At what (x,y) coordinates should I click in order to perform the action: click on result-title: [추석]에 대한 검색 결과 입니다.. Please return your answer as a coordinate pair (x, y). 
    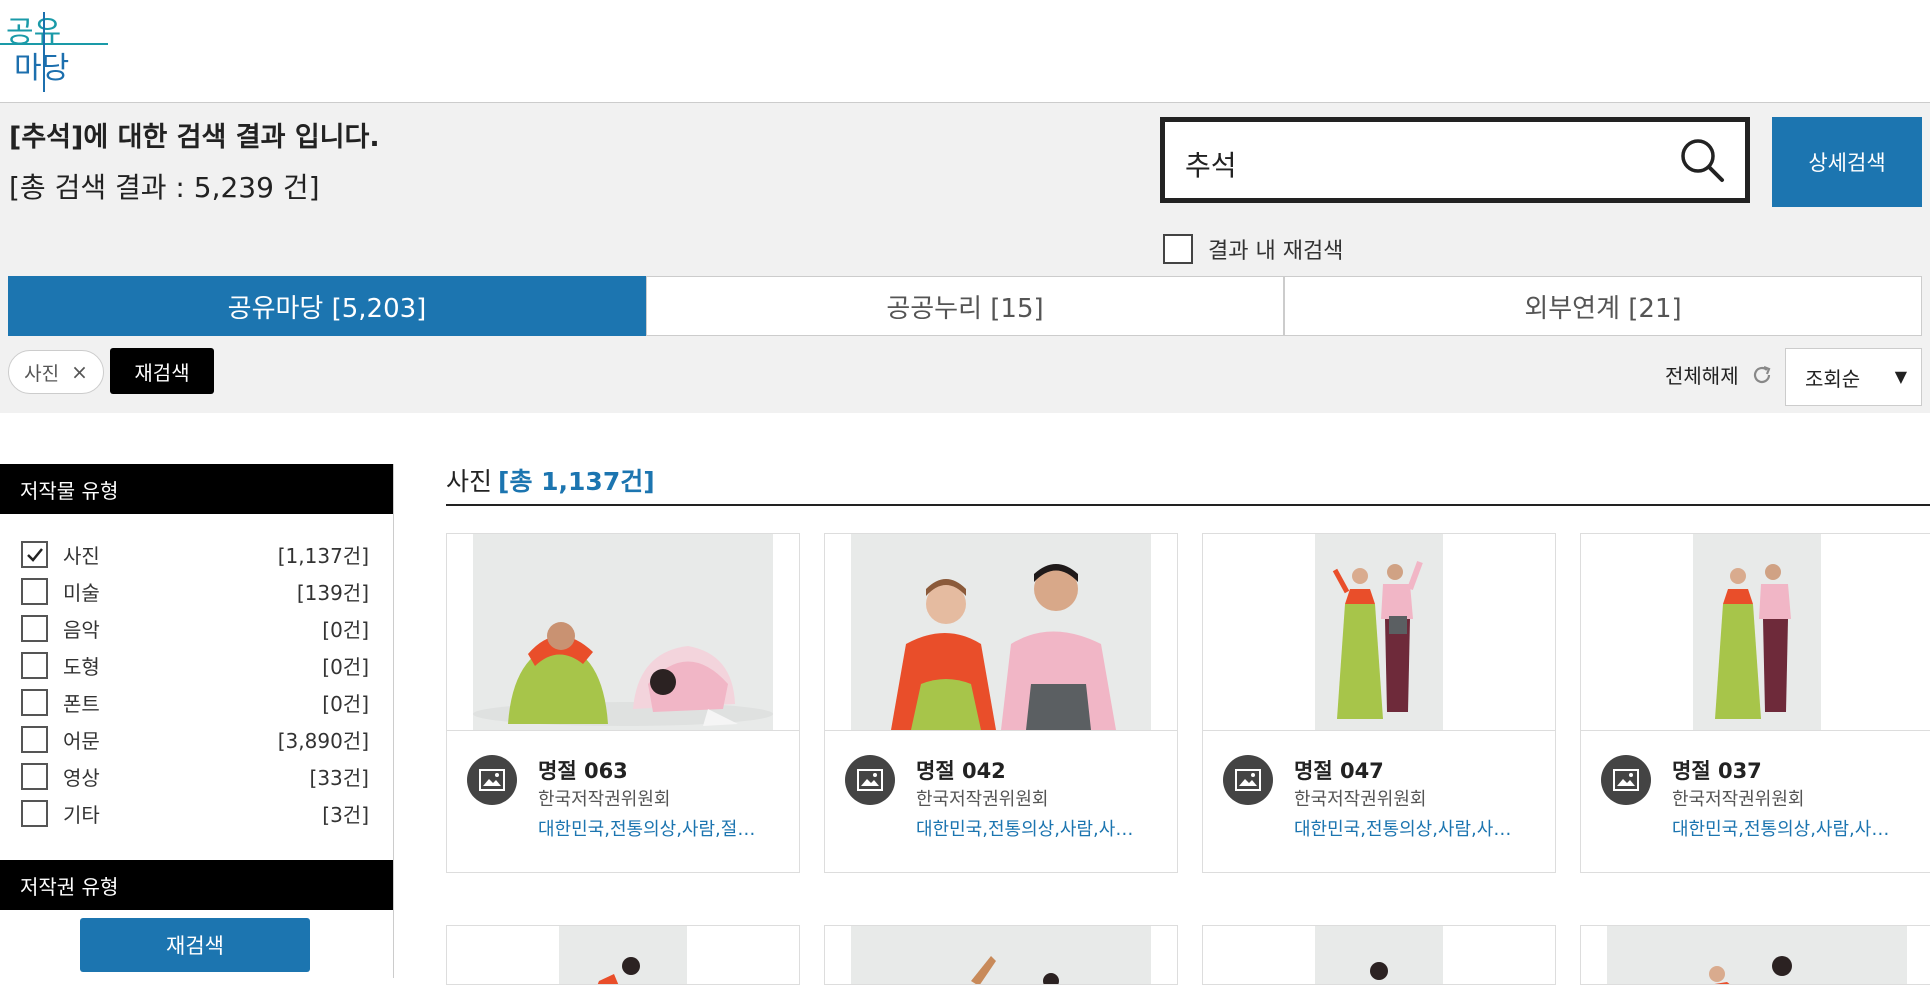
    Looking at the image, I should click on (194, 137).